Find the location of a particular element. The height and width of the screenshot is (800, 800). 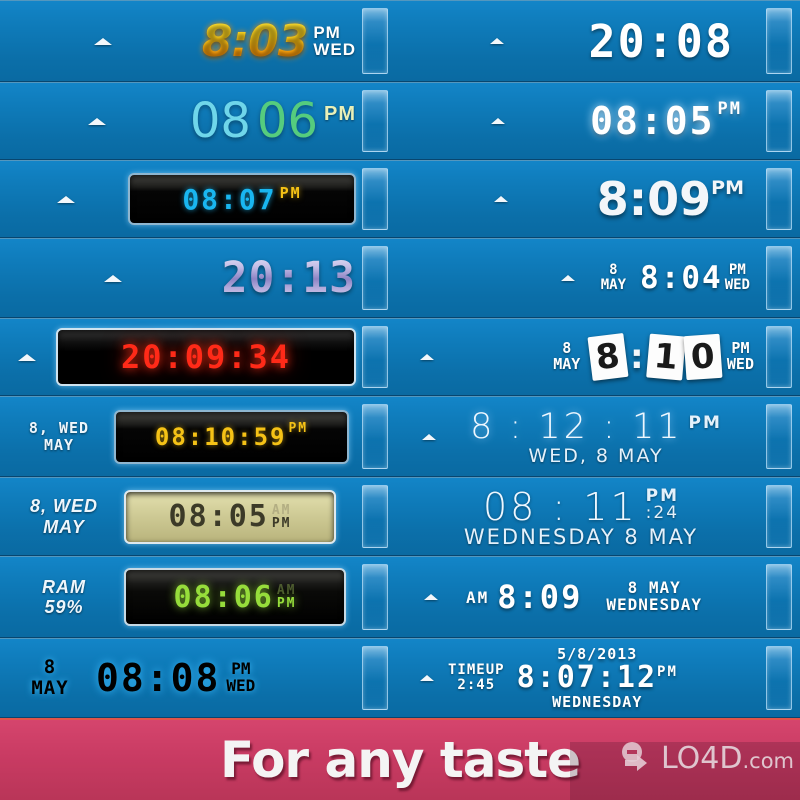

watermark-name: LO4D is located at coordinates (702, 758).